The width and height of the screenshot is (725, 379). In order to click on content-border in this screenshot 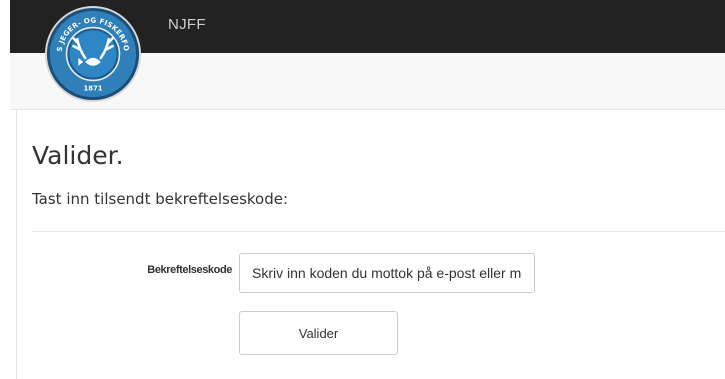, I will do `click(16, 244)`.